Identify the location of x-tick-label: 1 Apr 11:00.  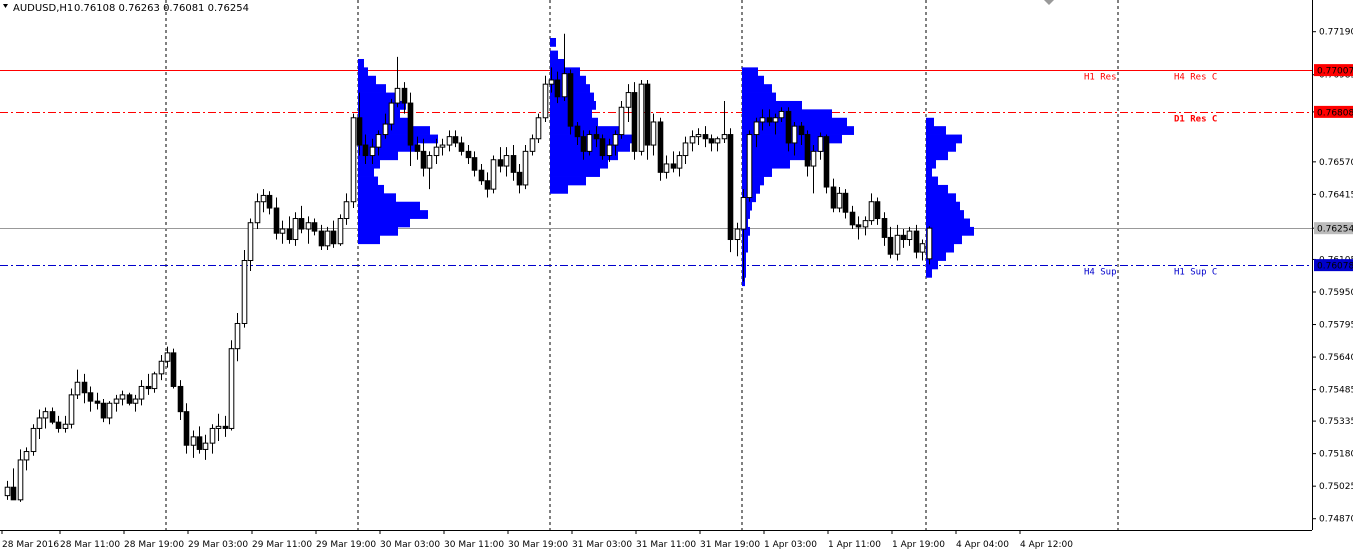
(854, 545).